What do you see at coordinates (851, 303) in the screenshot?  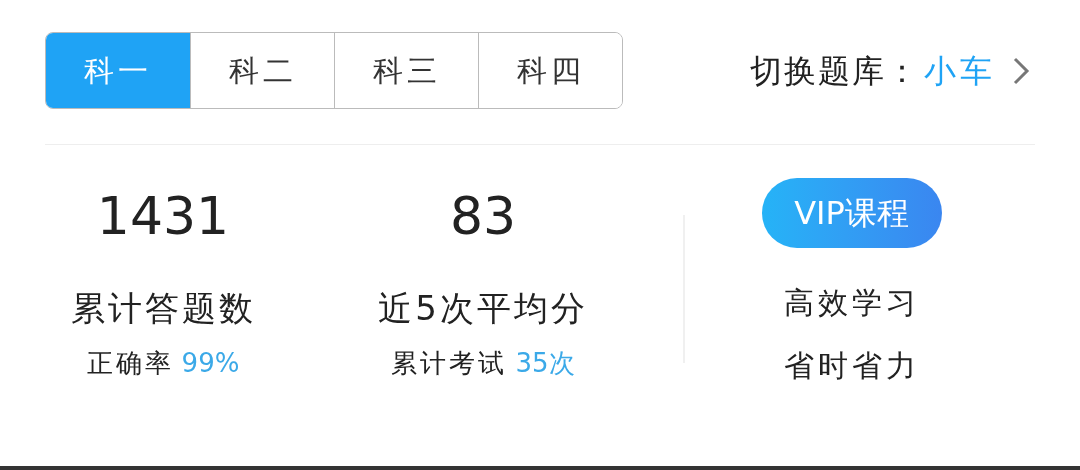 I see `promo-text: 高效学习` at bounding box center [851, 303].